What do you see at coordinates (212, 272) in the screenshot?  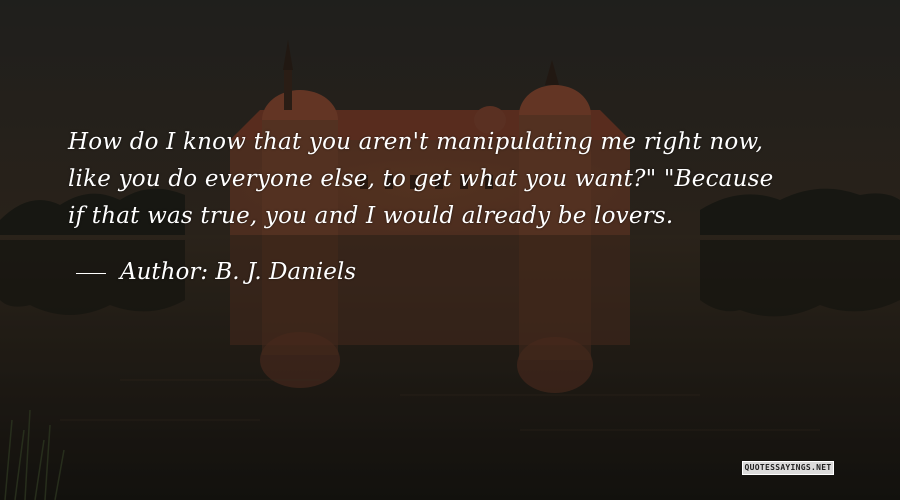 I see `author-attribution: Author: B. J. Daniels` at bounding box center [212, 272].